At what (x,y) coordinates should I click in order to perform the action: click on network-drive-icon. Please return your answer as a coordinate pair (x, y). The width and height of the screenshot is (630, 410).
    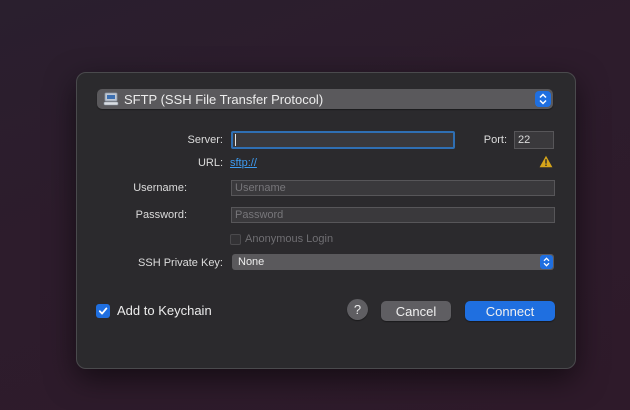
    Looking at the image, I should click on (111, 99).